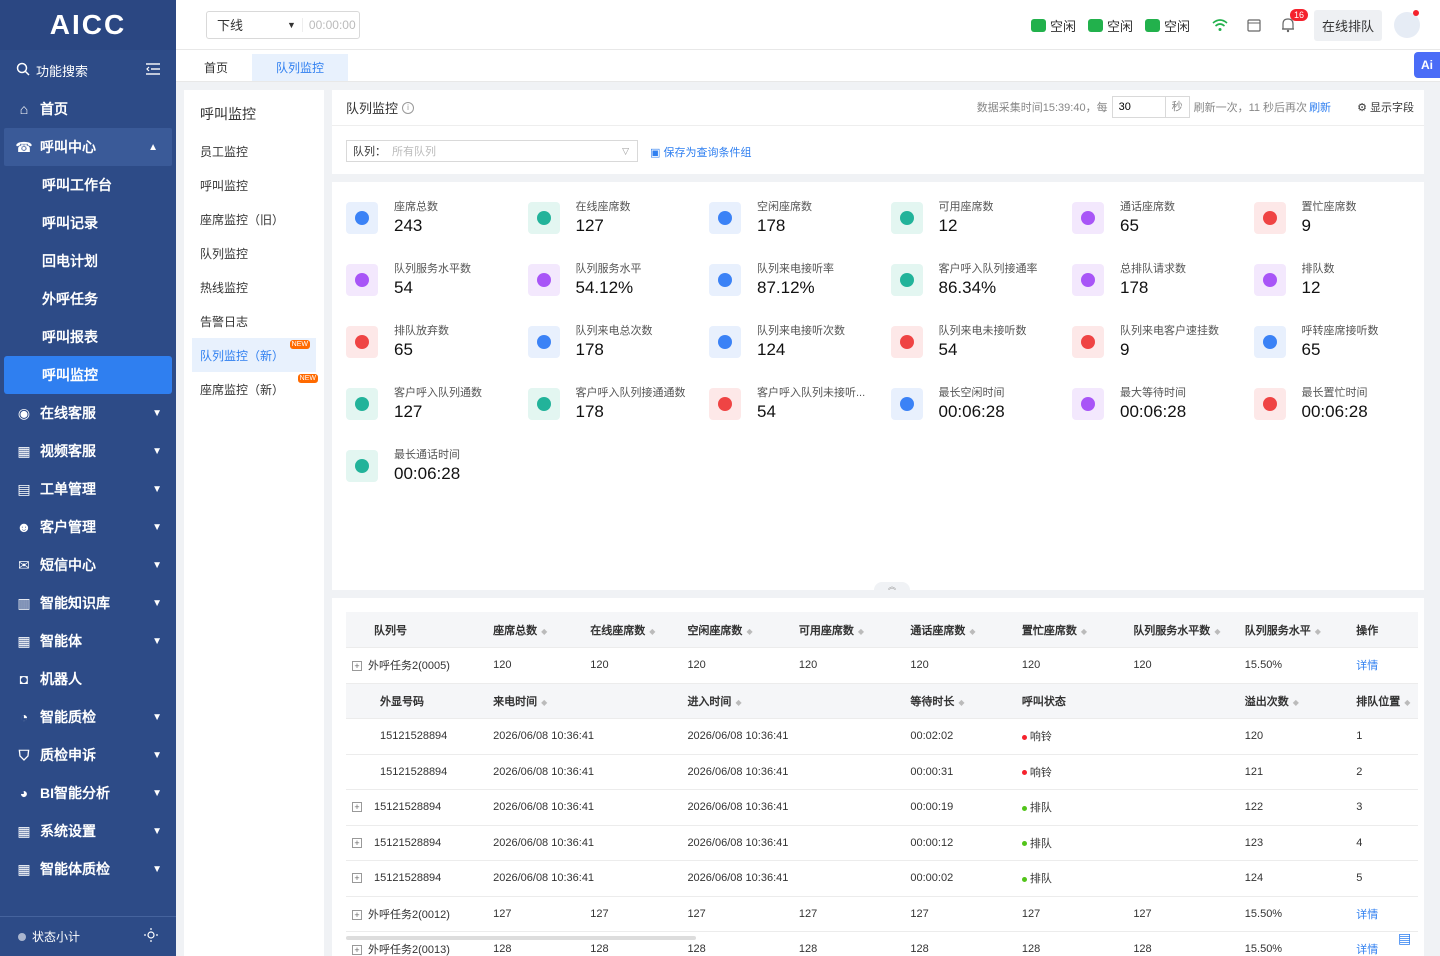  What do you see at coordinates (88, 147) in the screenshot?
I see `sidebar-item-1: ☎ 呼叫中心 ▲` at bounding box center [88, 147].